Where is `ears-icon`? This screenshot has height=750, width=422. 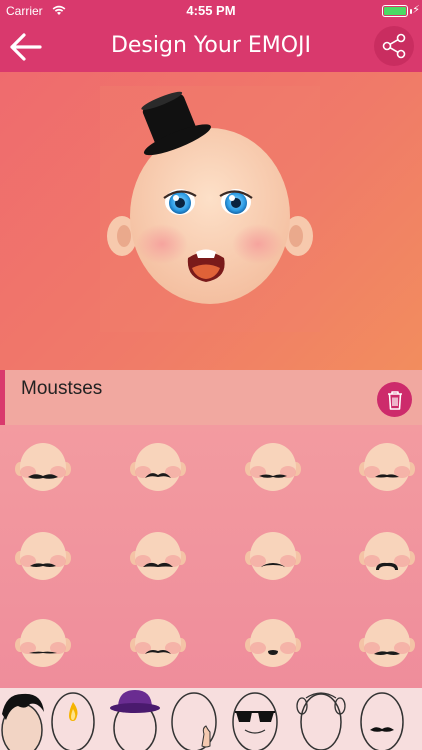 ears-icon is located at coordinates (321, 721).